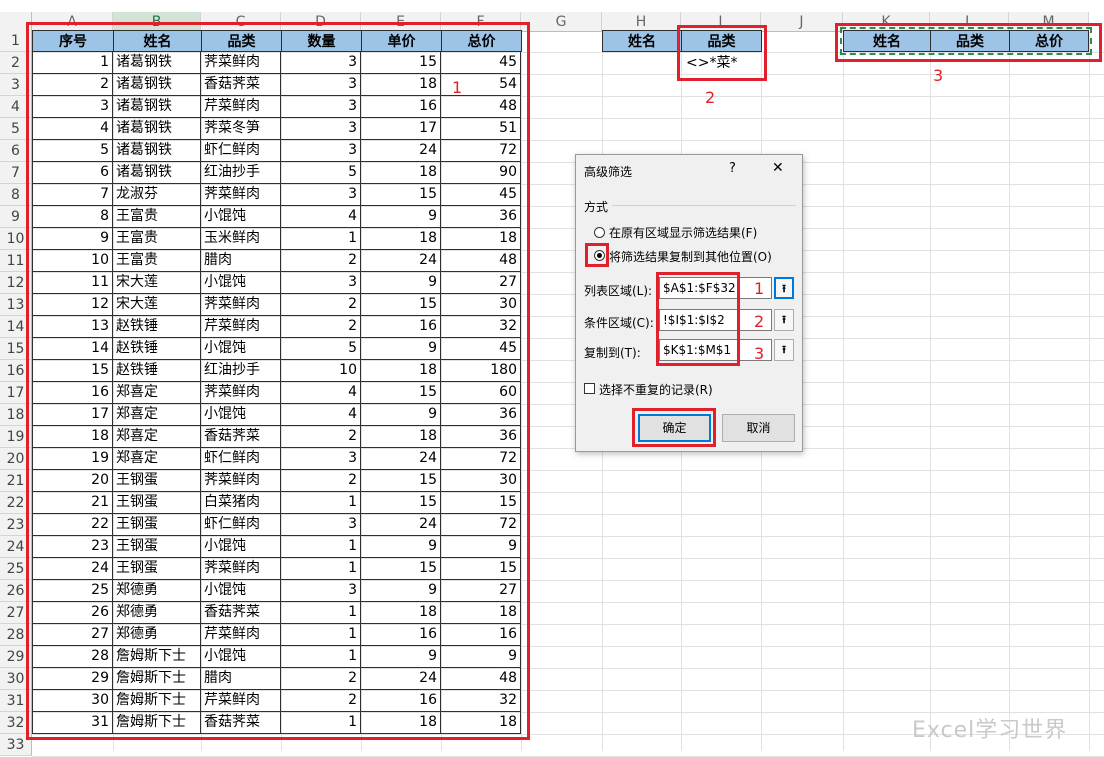  What do you see at coordinates (721, 41) in the screenshot?
I see `criteria-header-category: 品类` at bounding box center [721, 41].